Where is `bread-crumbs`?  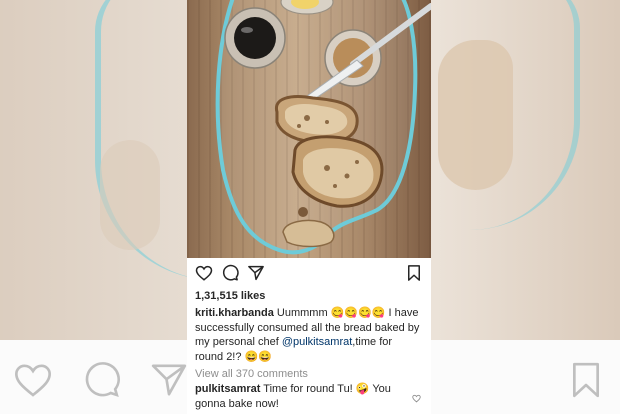
bread-crumbs is located at coordinates (308, 233).